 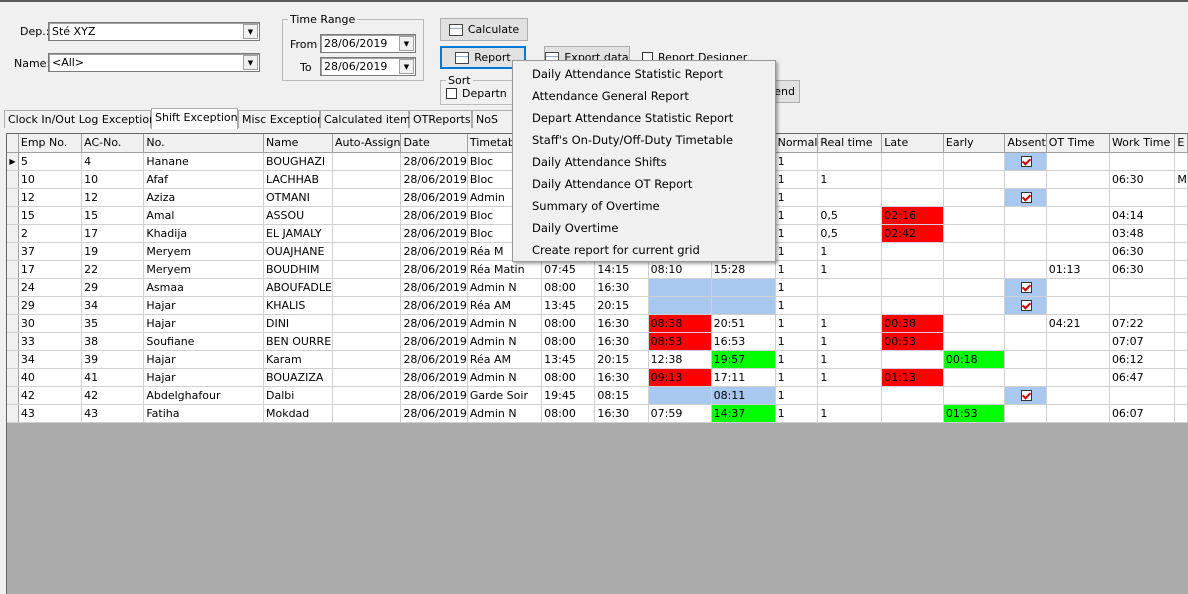 What do you see at coordinates (113, 377) in the screenshot?
I see `table-cell: 41` at bounding box center [113, 377].